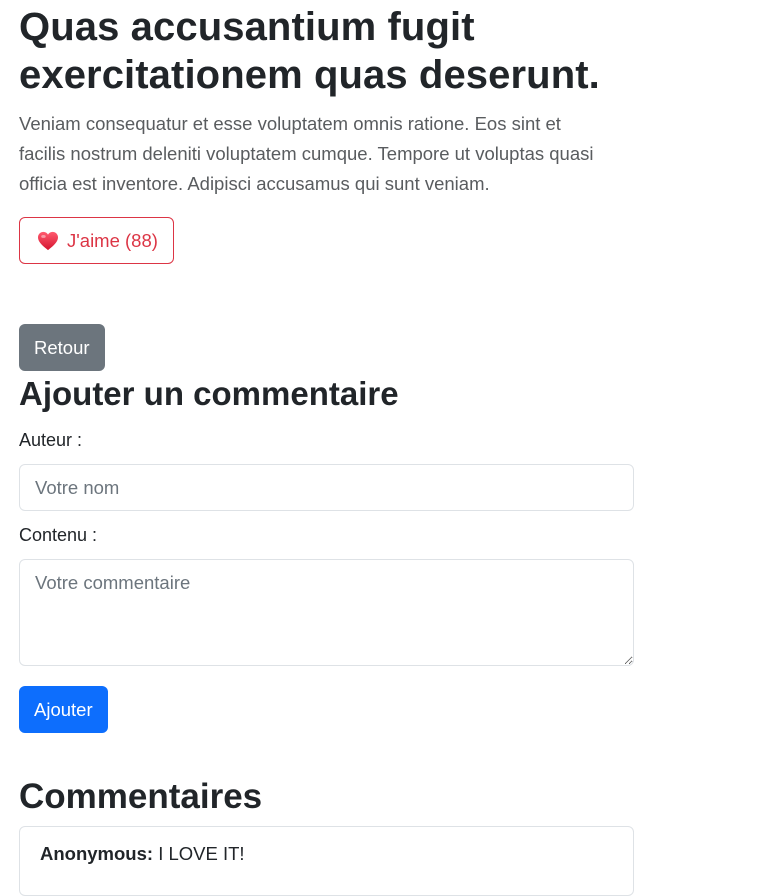  Describe the element at coordinates (63, 709) in the screenshot. I see `add-comment-button: Ajouter` at that location.